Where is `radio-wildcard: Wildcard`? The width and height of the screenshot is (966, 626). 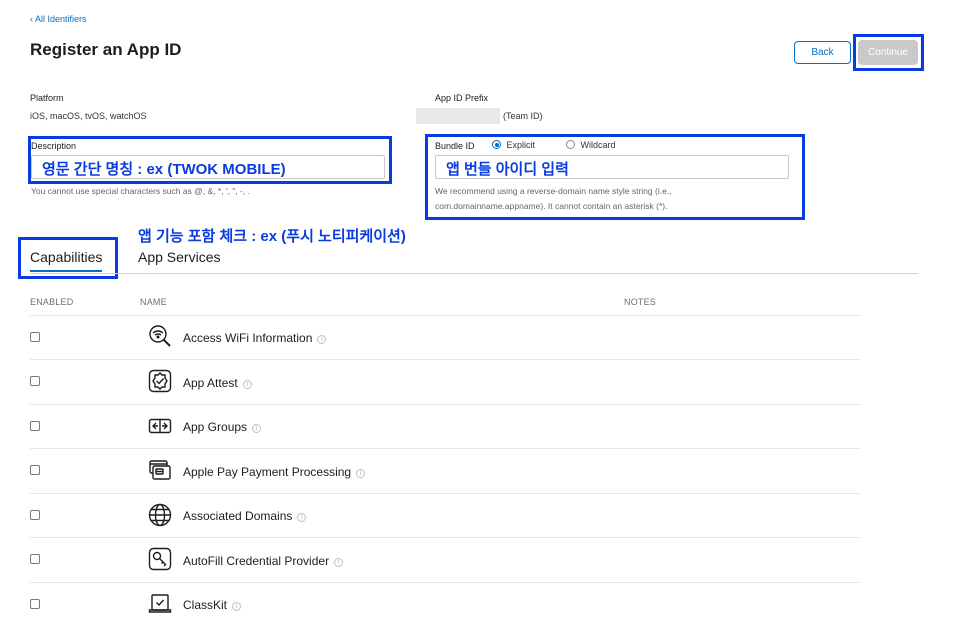
radio-wildcard: Wildcard is located at coordinates (591, 145).